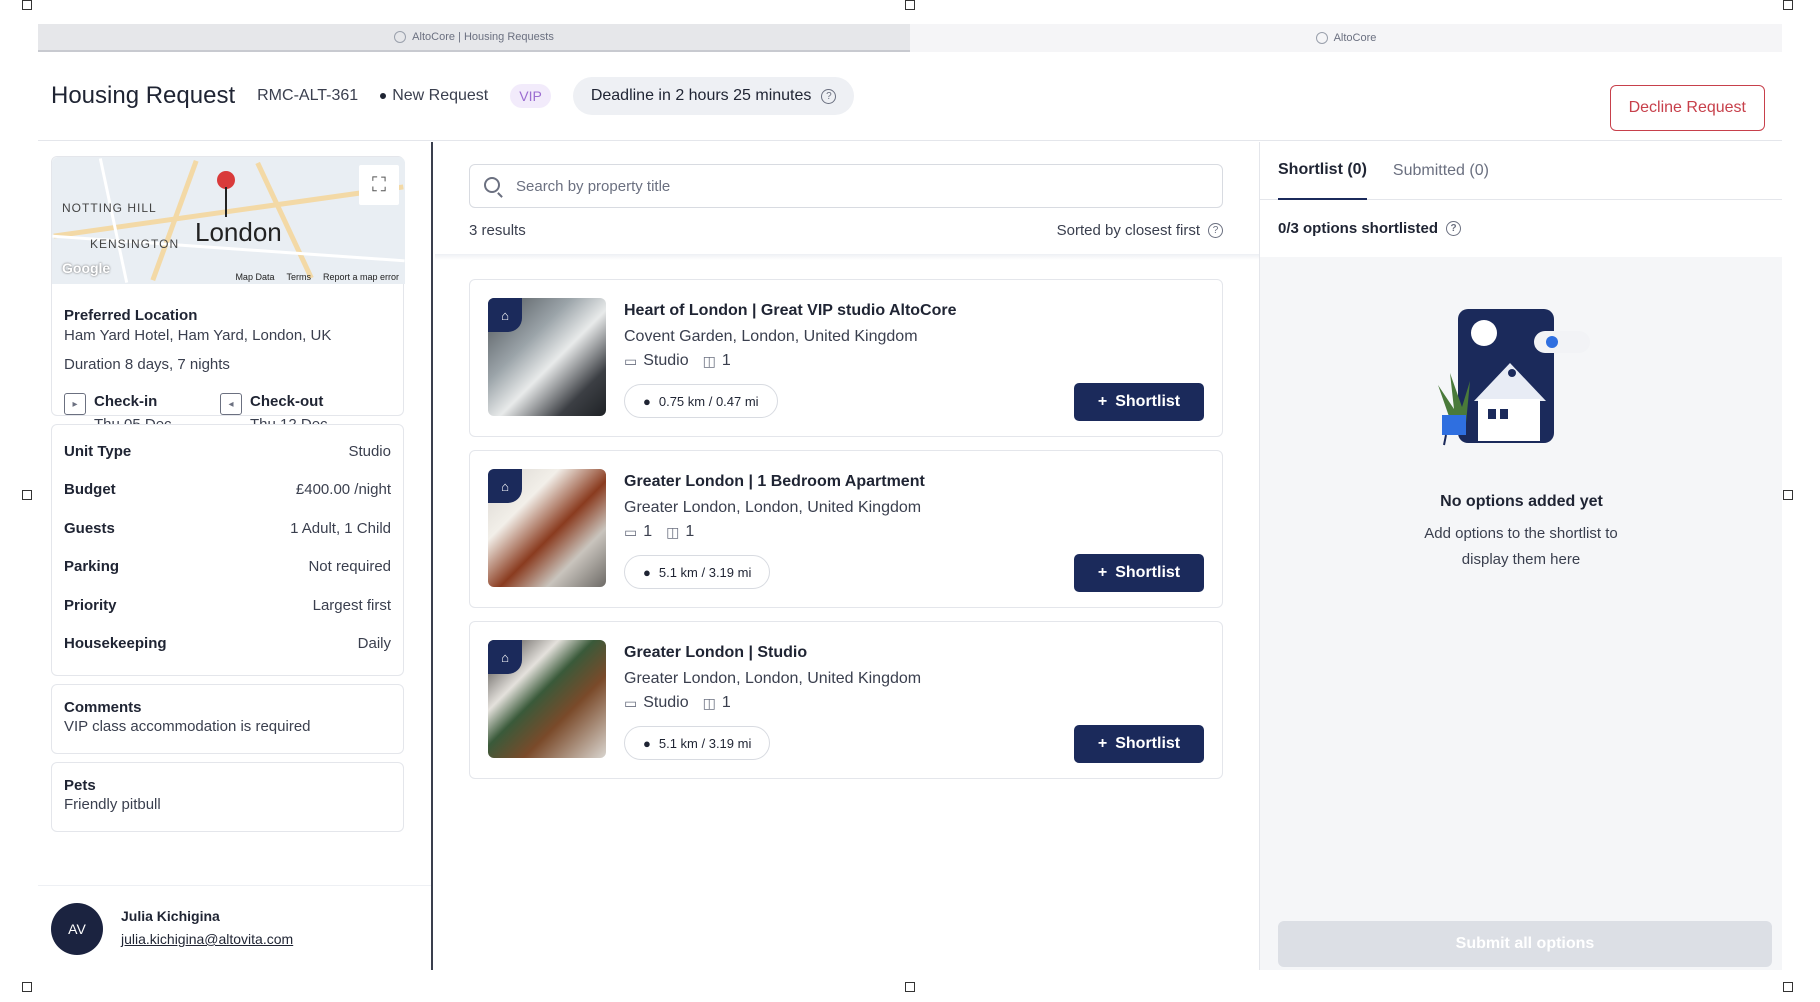  I want to click on home-icon: ⌂, so click(505, 657).